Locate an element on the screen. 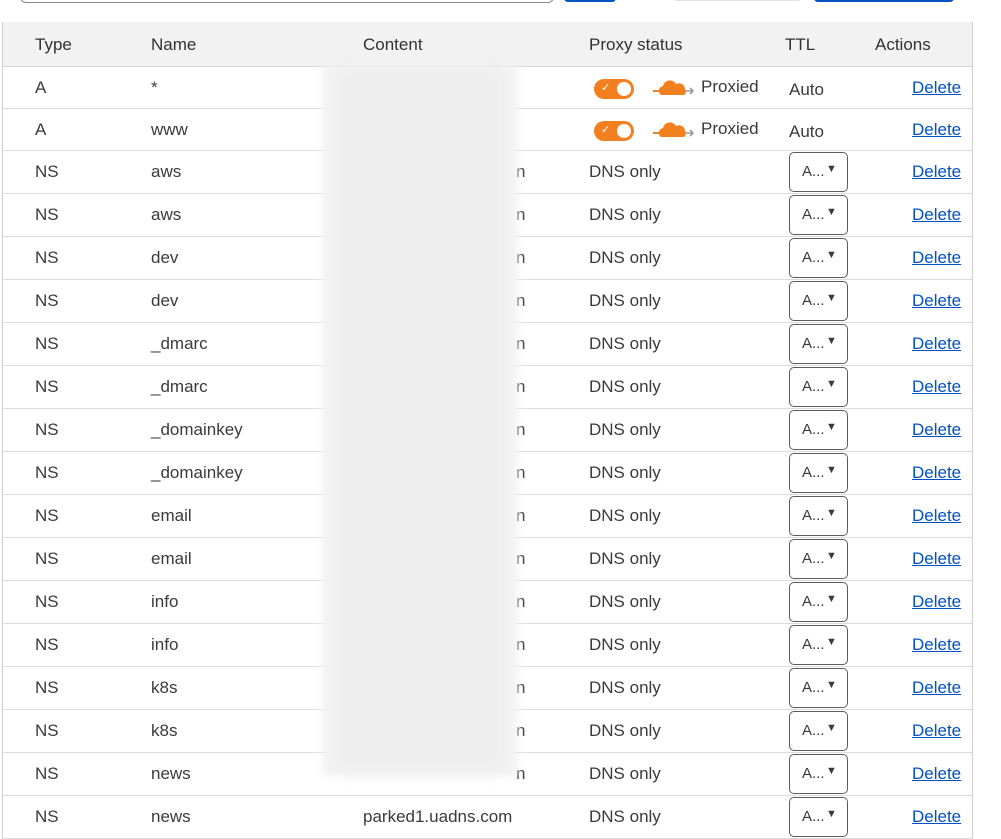 This screenshot has width=1001, height=839. ttl-value: Auto is located at coordinates (806, 131).